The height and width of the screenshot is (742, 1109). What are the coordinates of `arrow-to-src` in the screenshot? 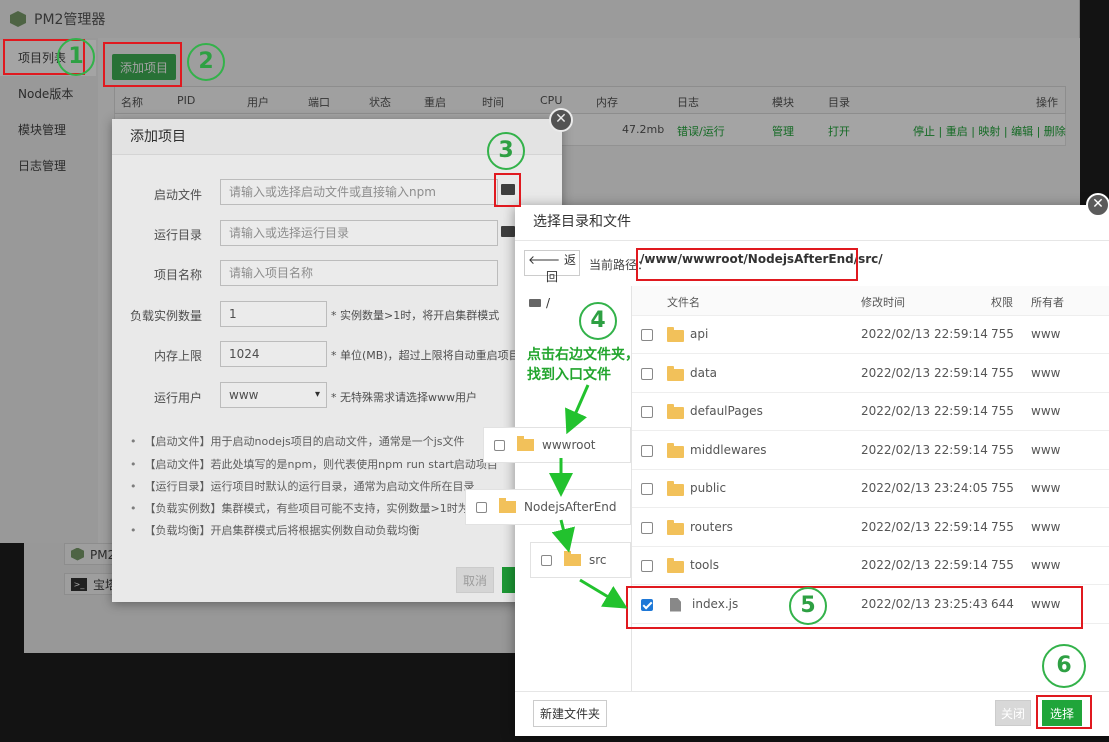 It's located at (563, 536).